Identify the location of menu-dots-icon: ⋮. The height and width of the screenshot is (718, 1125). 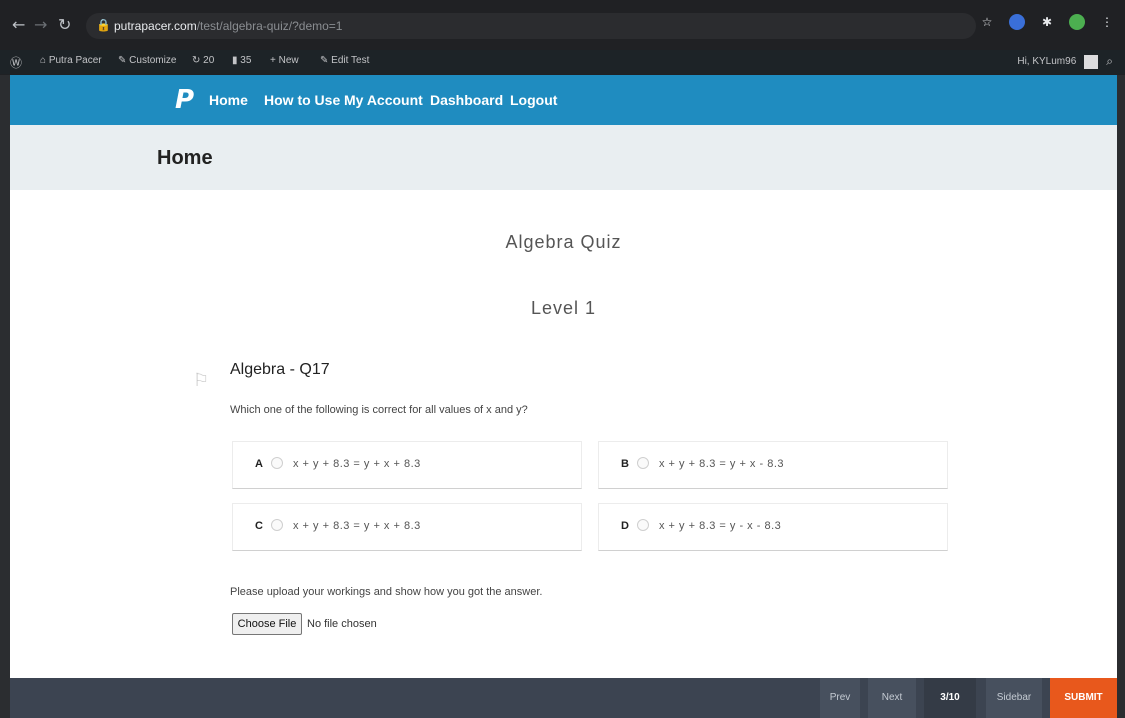
(1107, 22).